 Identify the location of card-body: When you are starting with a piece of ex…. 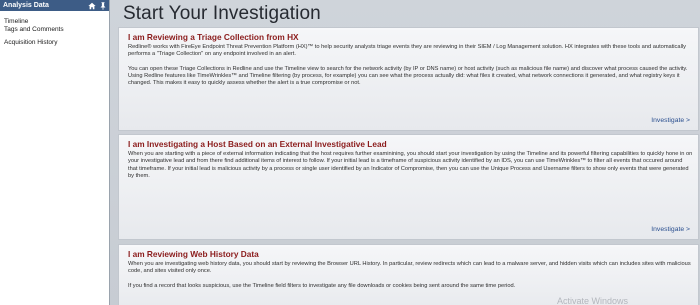
(410, 165).